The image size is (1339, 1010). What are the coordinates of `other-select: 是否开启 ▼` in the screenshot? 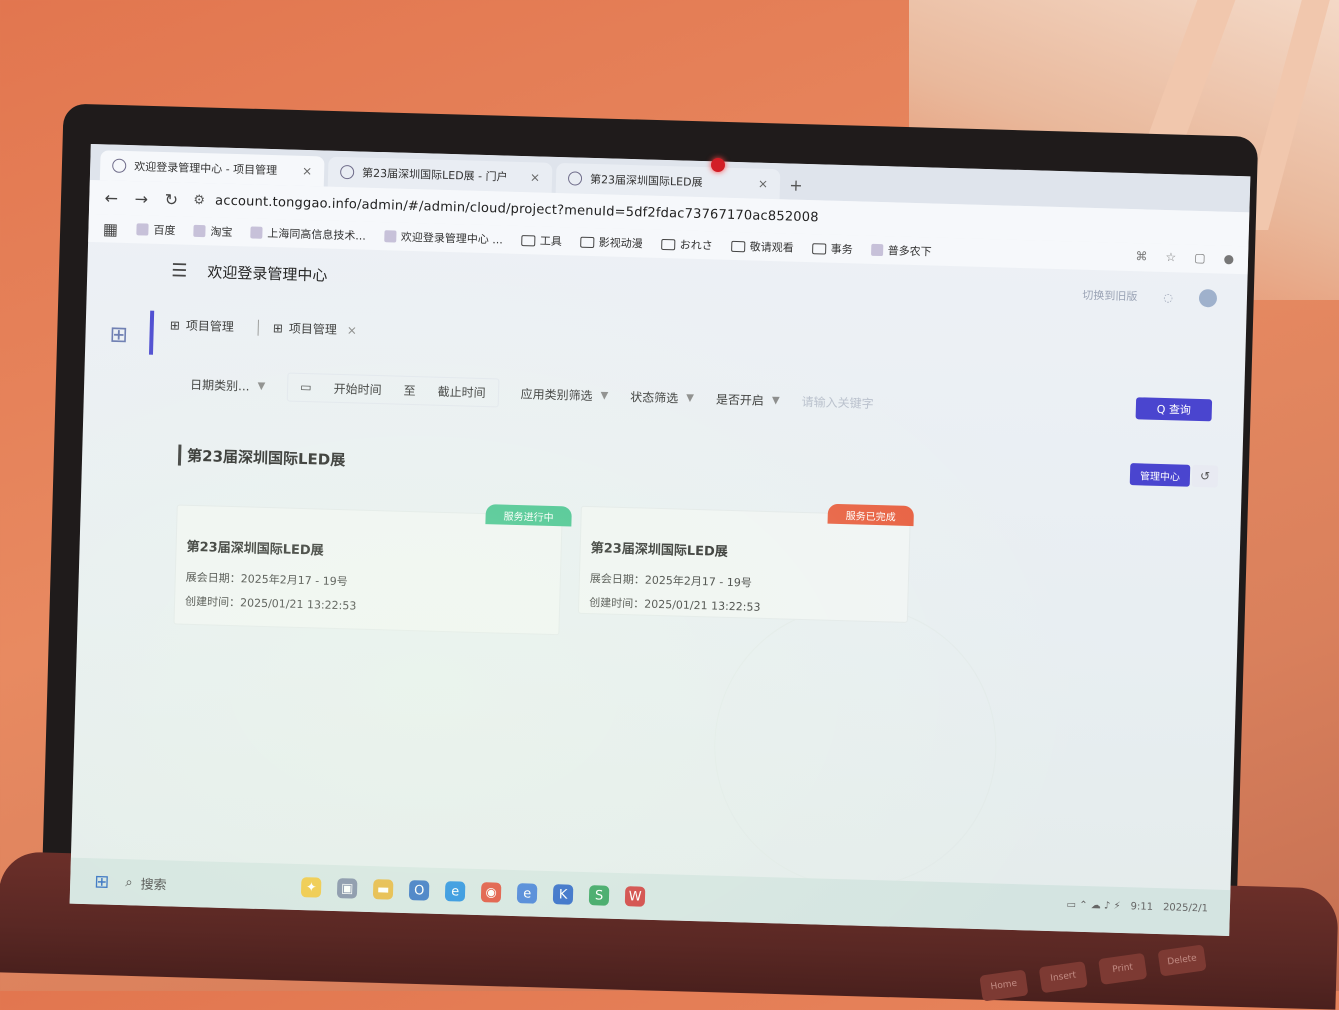 It's located at (748, 399).